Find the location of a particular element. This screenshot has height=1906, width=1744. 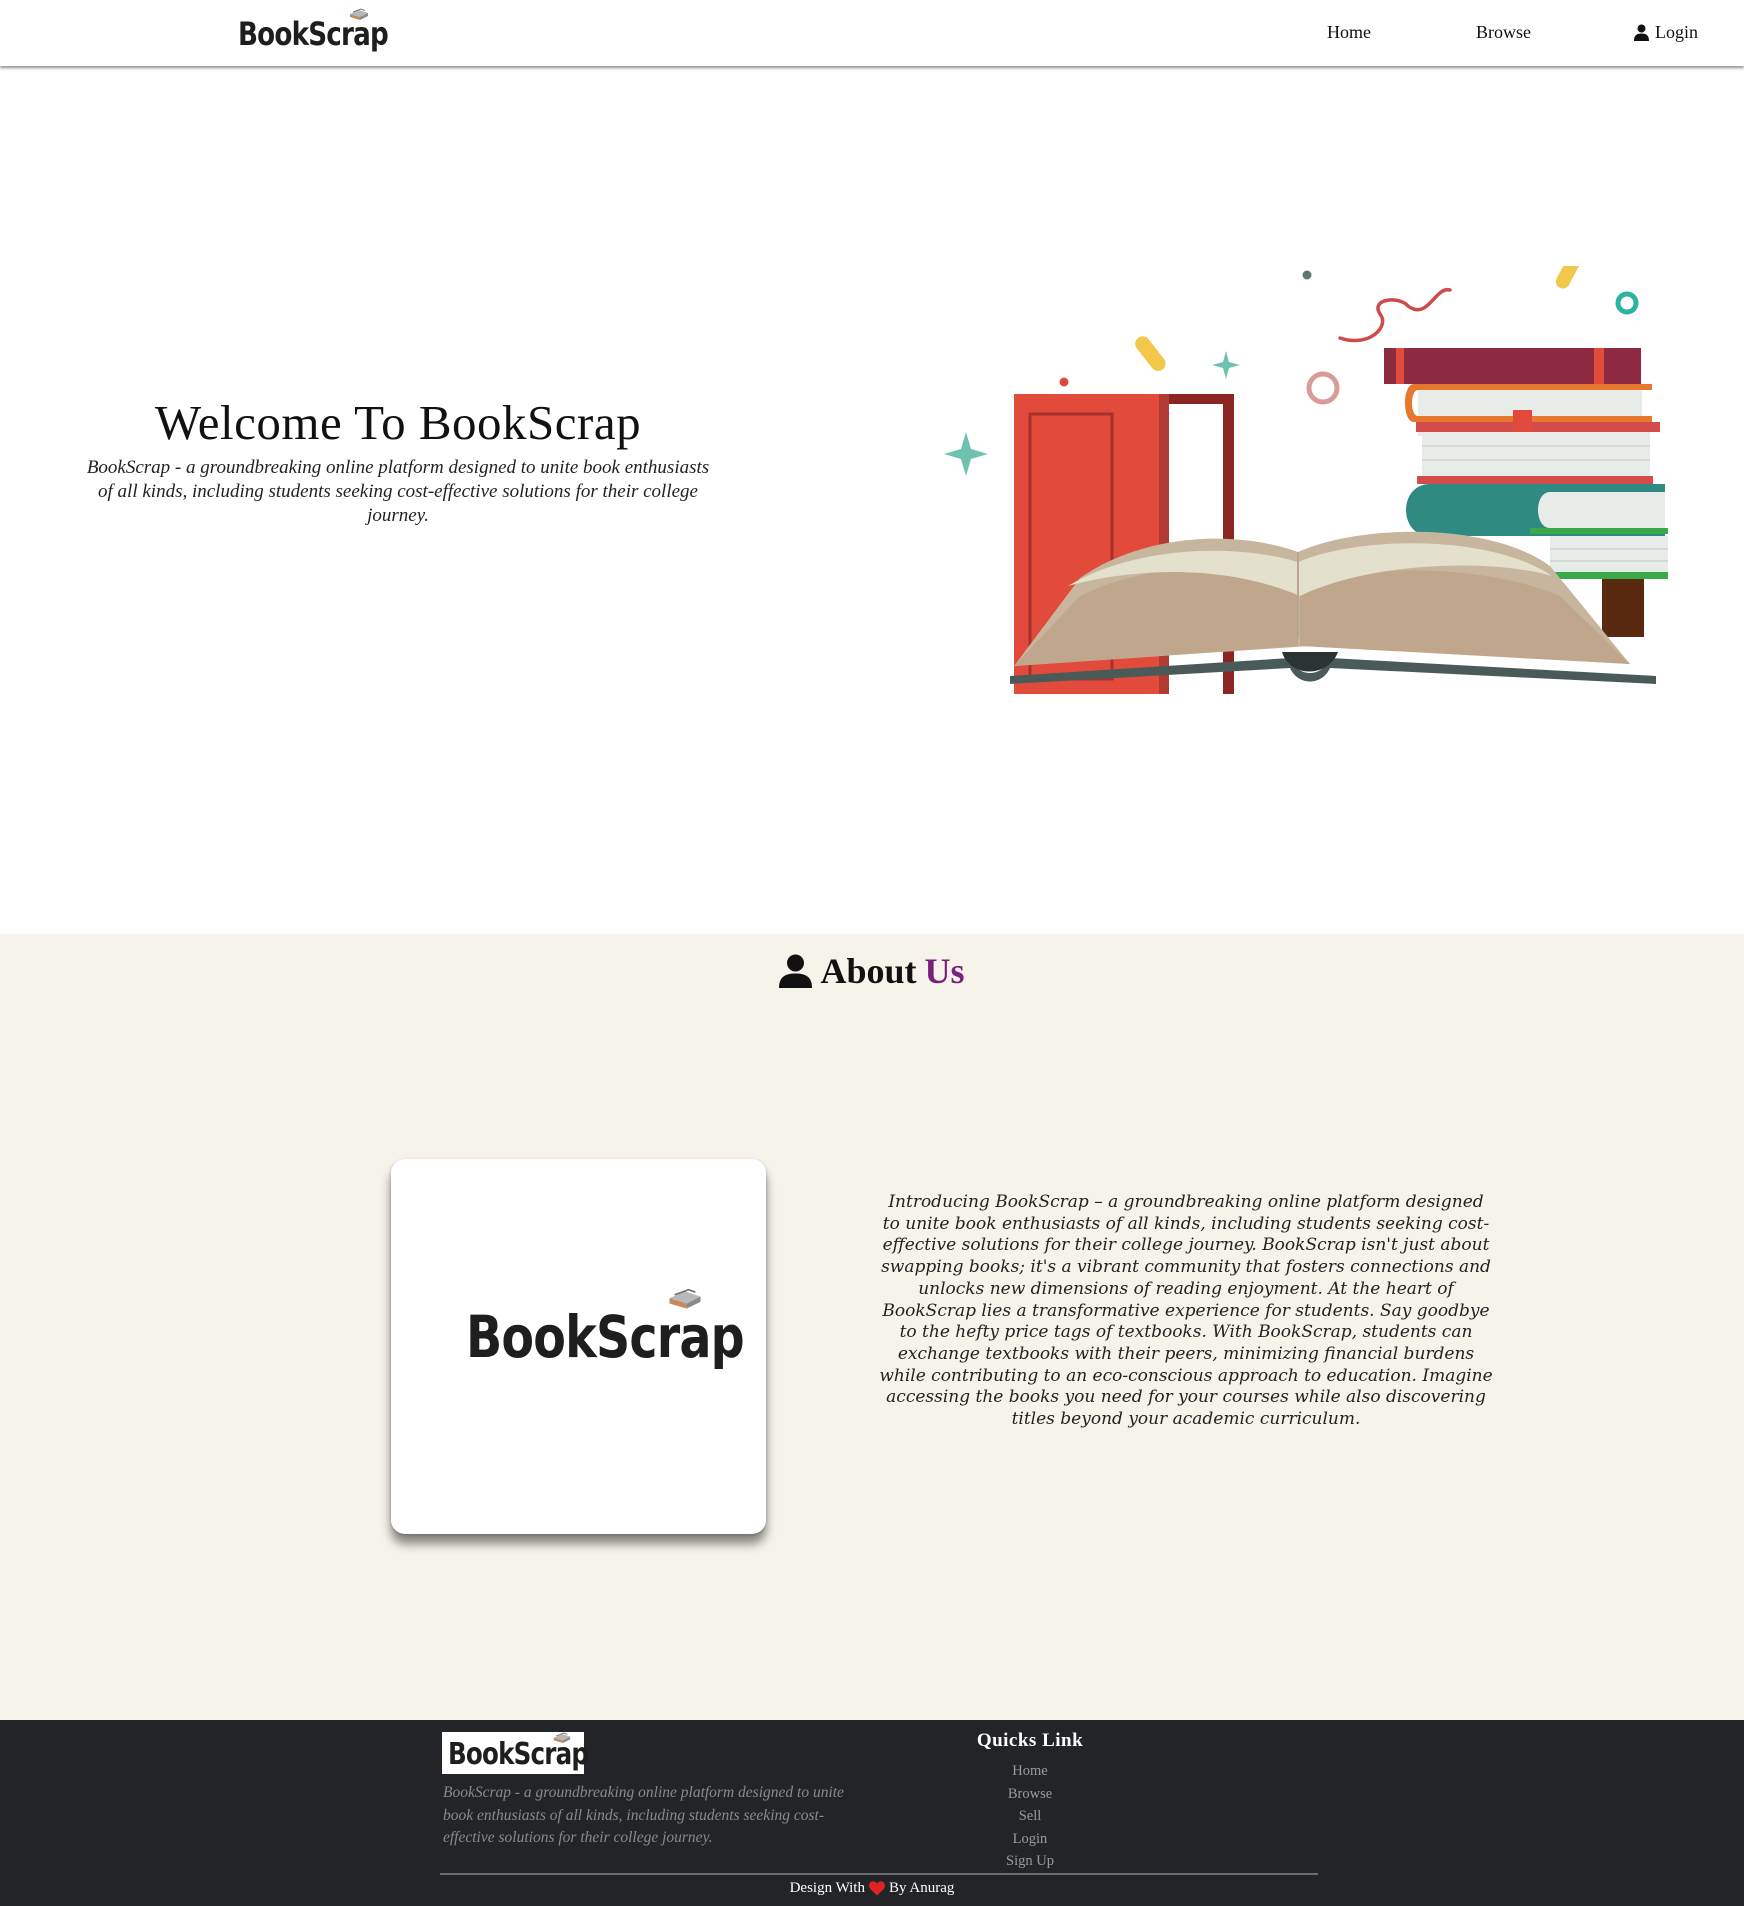

quick-link-login: Login is located at coordinates (1030, 1839).